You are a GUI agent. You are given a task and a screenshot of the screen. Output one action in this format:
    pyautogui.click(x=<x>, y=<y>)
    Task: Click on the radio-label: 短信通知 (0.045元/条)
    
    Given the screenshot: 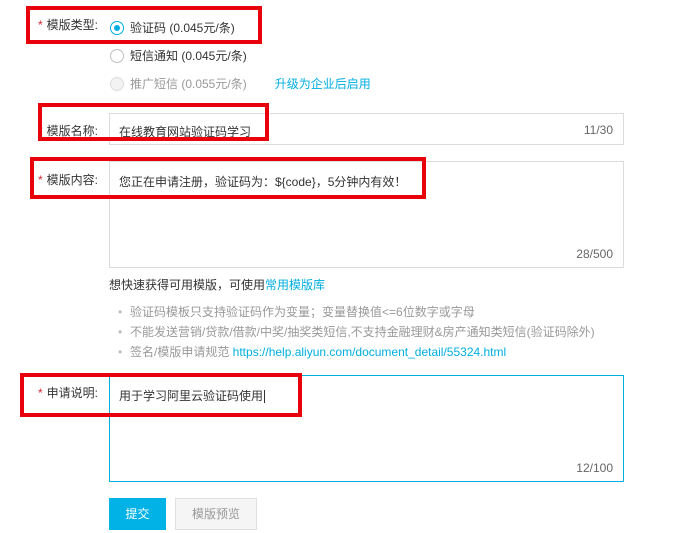 What is the action you would take?
    pyautogui.click(x=188, y=56)
    